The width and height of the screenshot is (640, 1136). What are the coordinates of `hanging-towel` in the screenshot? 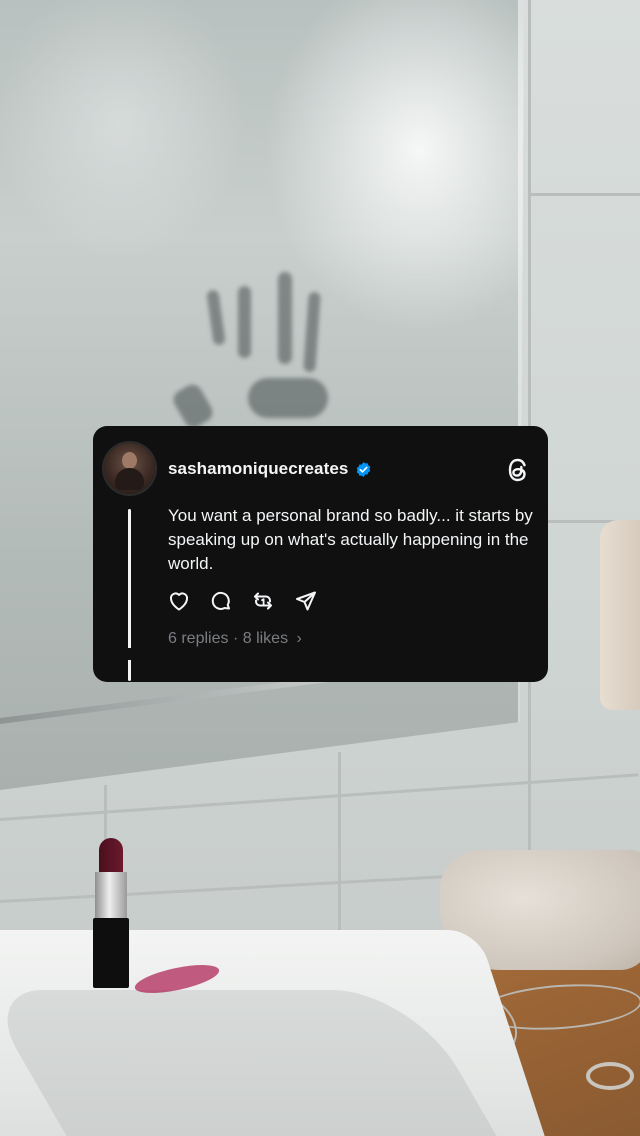 It's located at (620, 615).